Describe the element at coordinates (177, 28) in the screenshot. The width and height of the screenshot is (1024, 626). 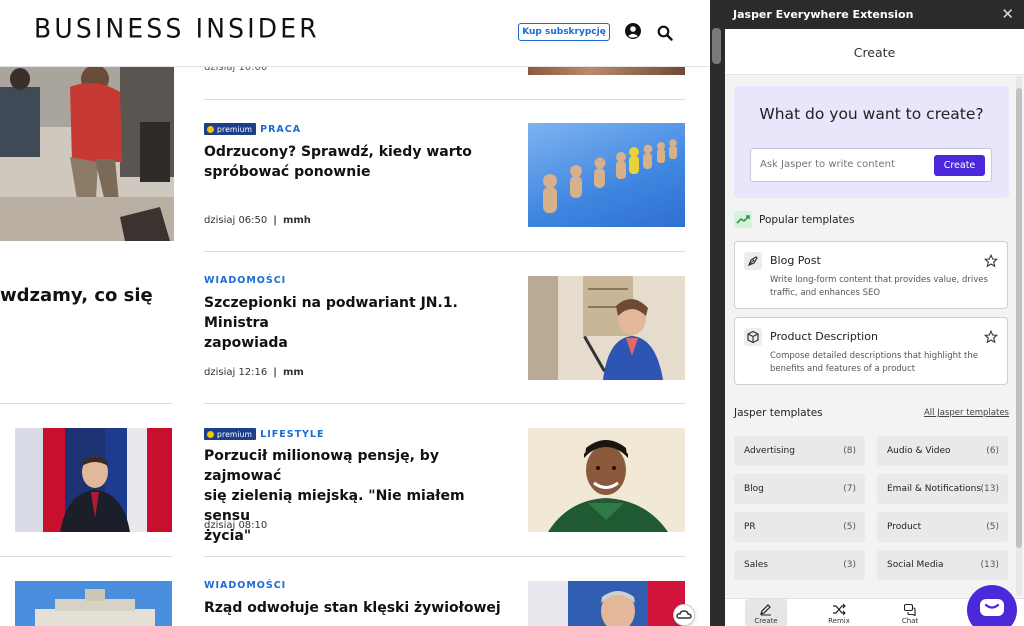
I see `site-logo: BUSINESS INSIDER` at that location.